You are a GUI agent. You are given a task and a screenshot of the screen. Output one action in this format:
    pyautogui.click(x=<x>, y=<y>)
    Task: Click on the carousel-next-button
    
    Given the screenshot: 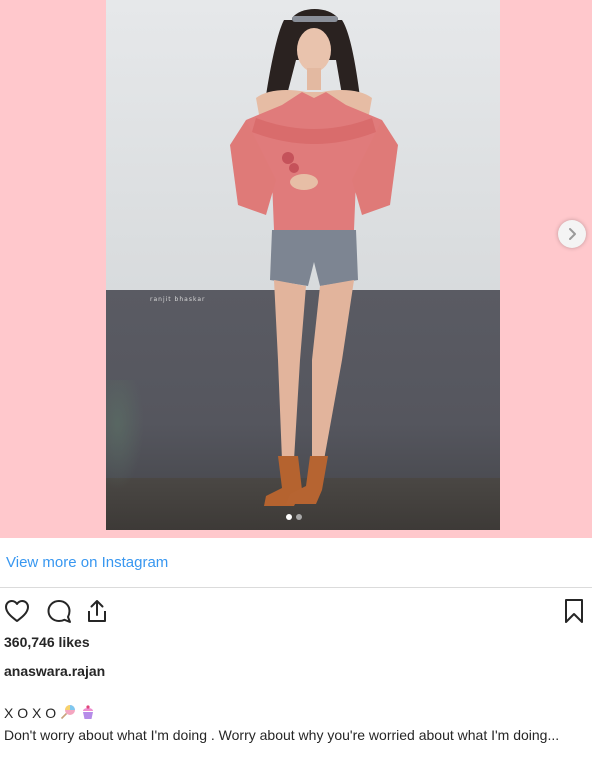 What is the action you would take?
    pyautogui.click(x=572, y=234)
    